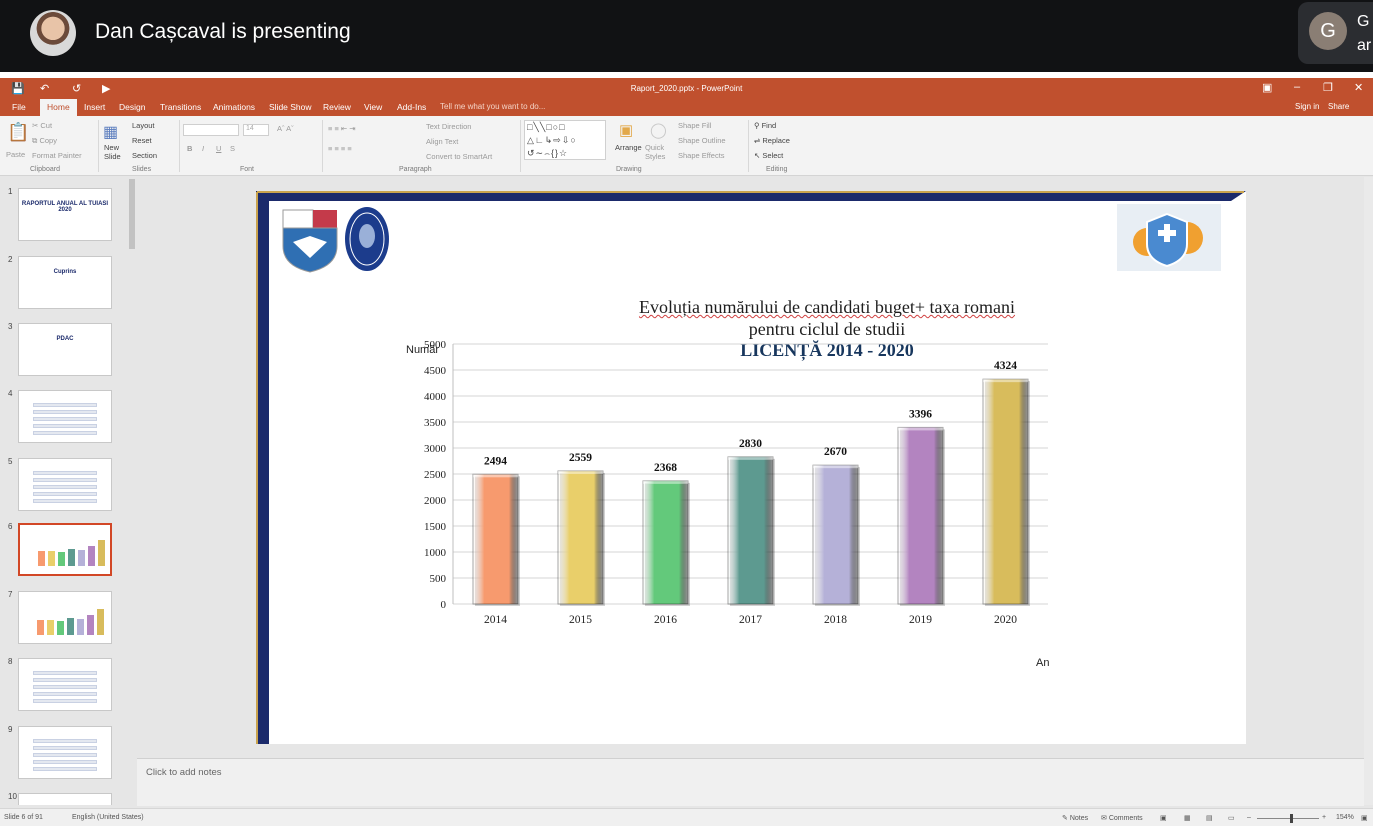 The width and height of the screenshot is (1373, 826). Describe the element at coordinates (234, 107) in the screenshot. I see `tab-animations: Animations` at that location.